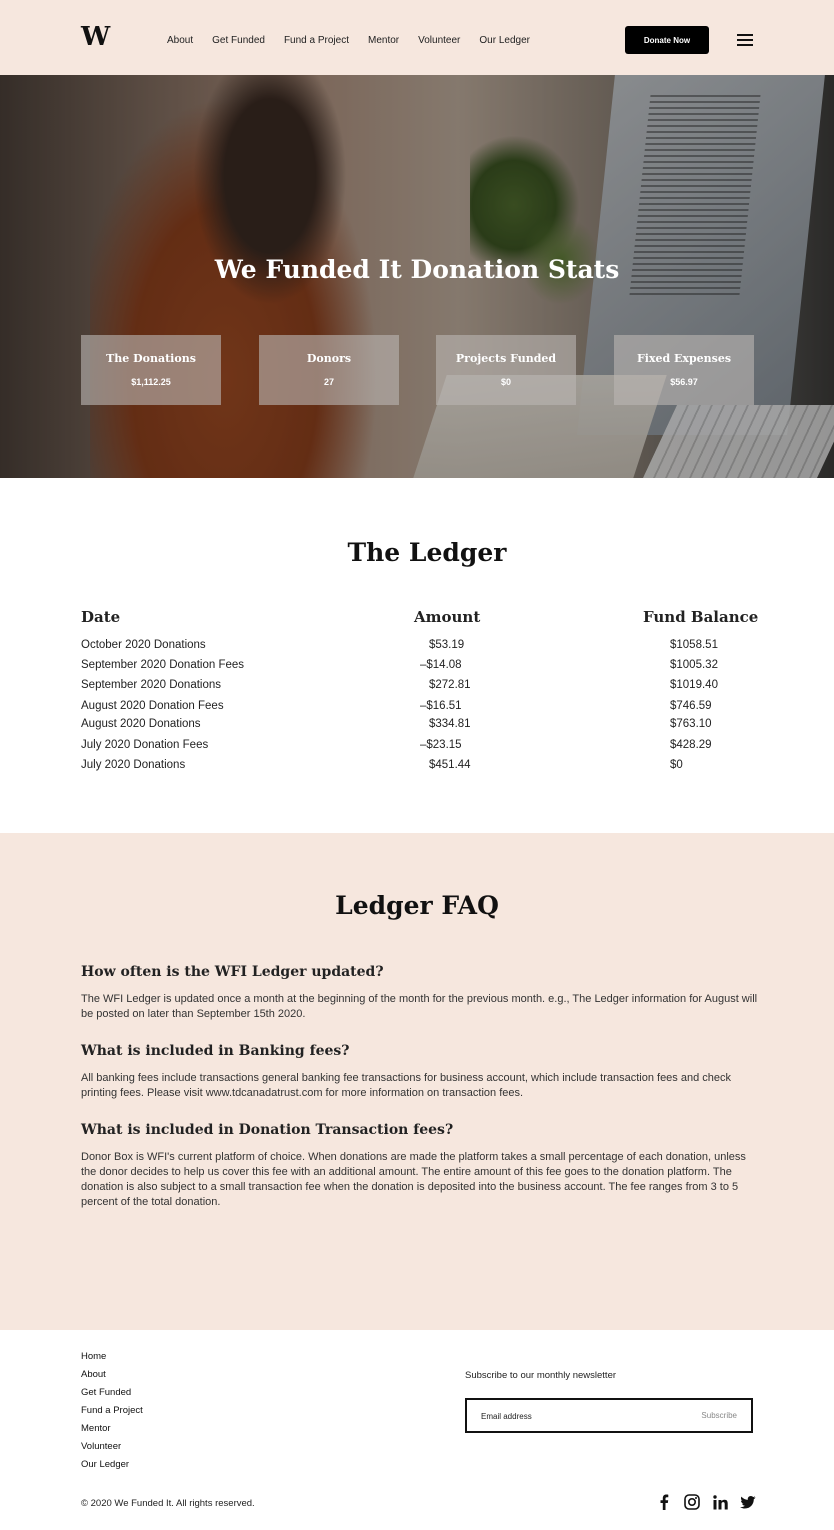 The height and width of the screenshot is (1530, 834). What do you see at coordinates (151, 358) in the screenshot?
I see `stat-label: The Donations` at bounding box center [151, 358].